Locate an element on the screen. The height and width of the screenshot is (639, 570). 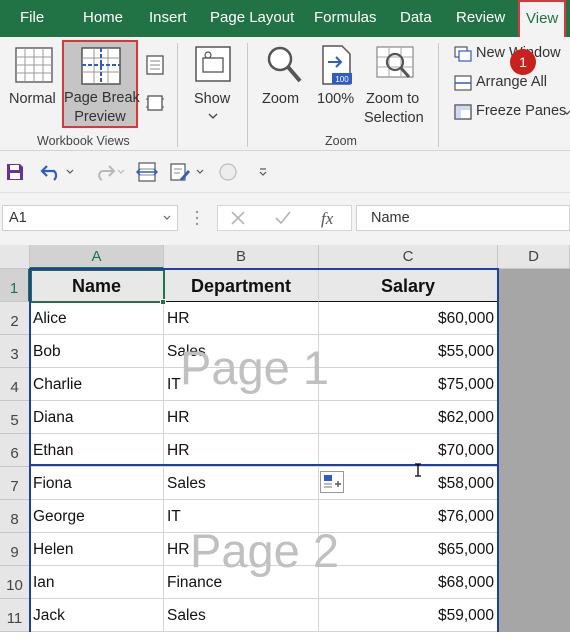
column-header-c: C is located at coordinates (408, 257).